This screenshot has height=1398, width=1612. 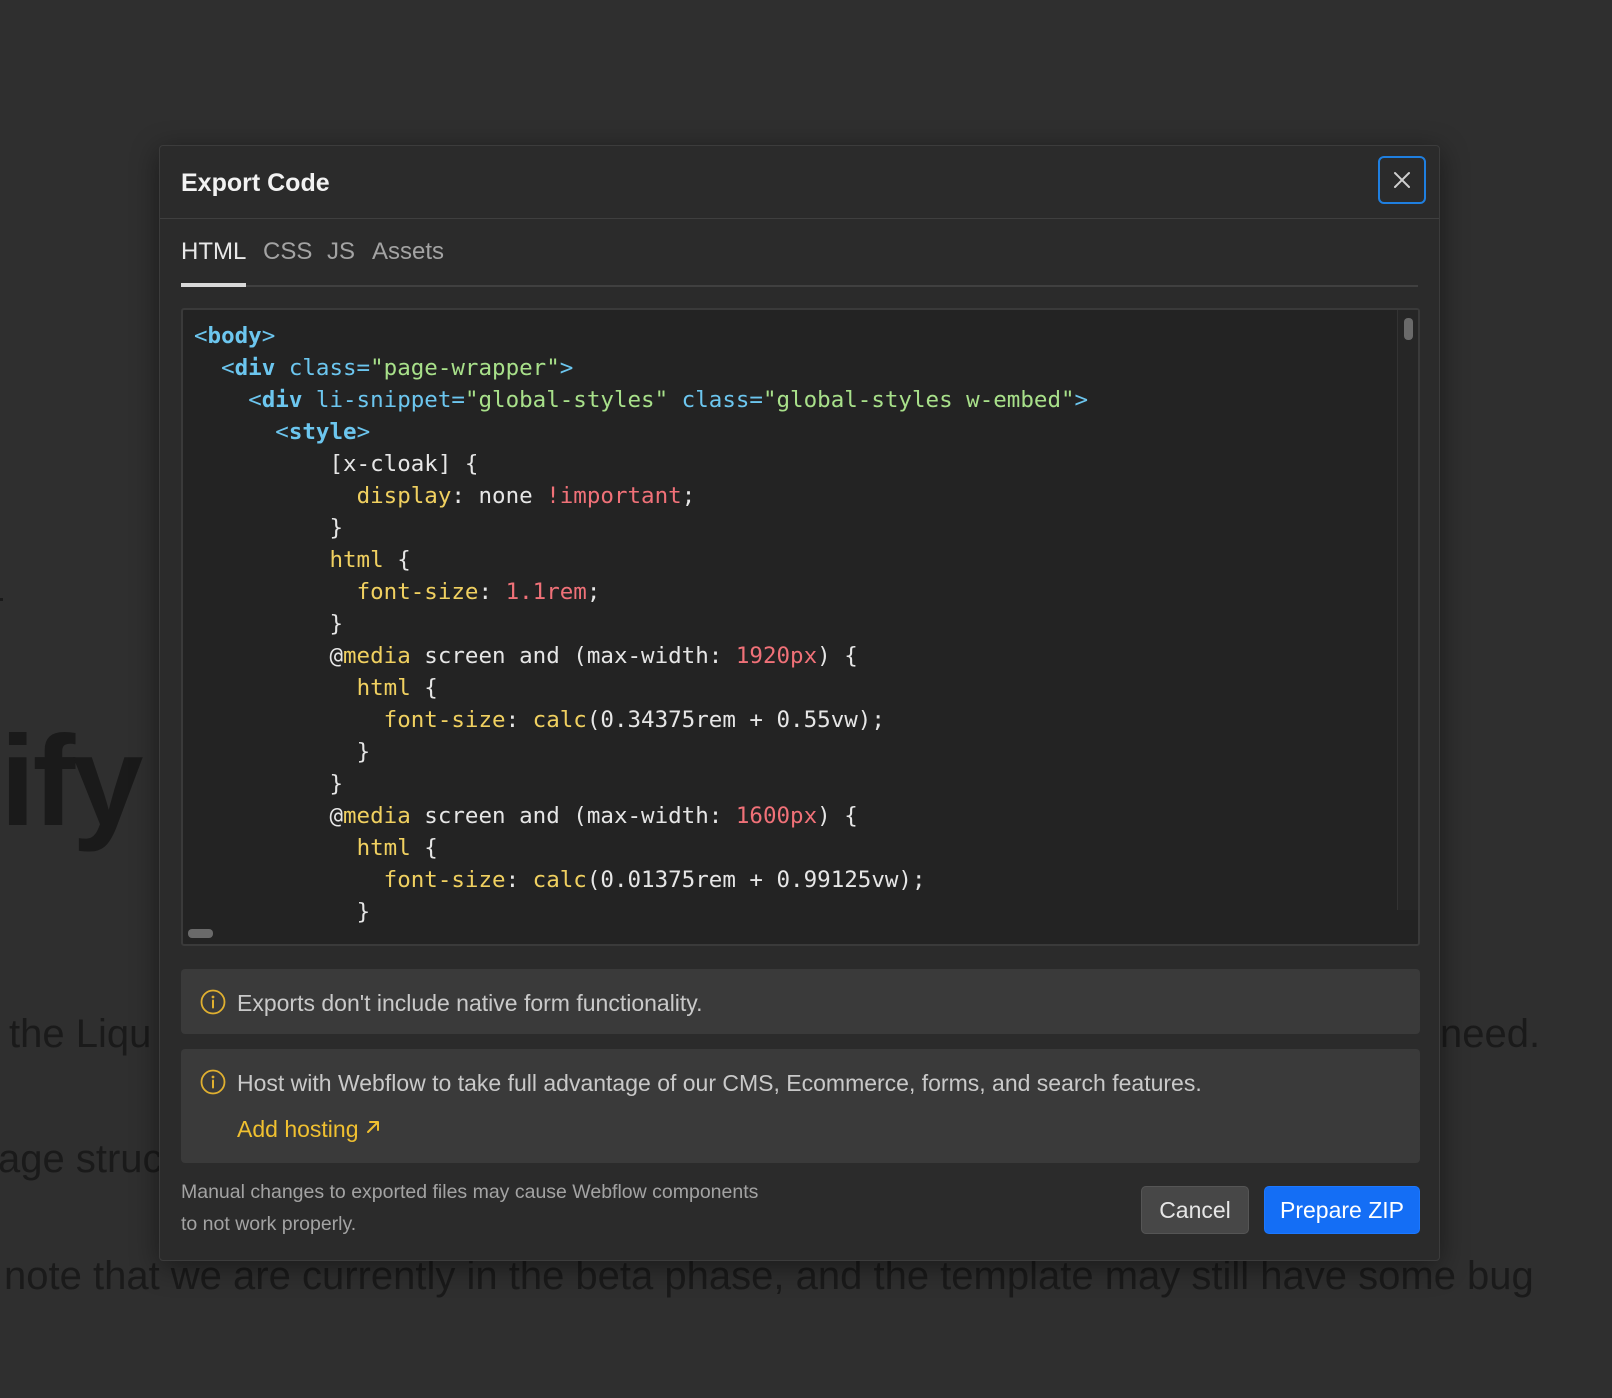 What do you see at coordinates (298, 1129) in the screenshot?
I see `add-hosting-label: Add hosting` at bounding box center [298, 1129].